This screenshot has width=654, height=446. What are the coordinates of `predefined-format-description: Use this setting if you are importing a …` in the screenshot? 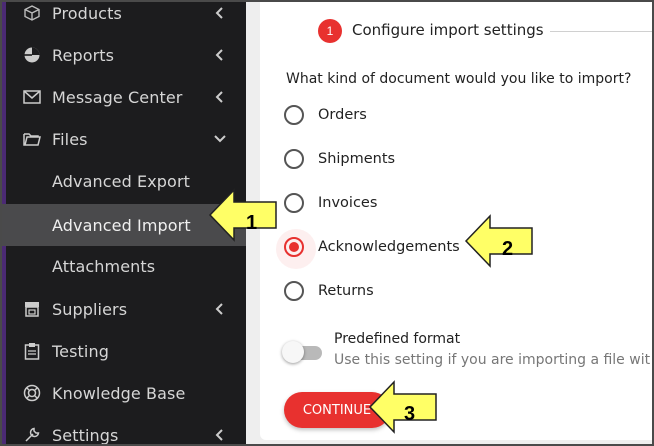 It's located at (492, 360).